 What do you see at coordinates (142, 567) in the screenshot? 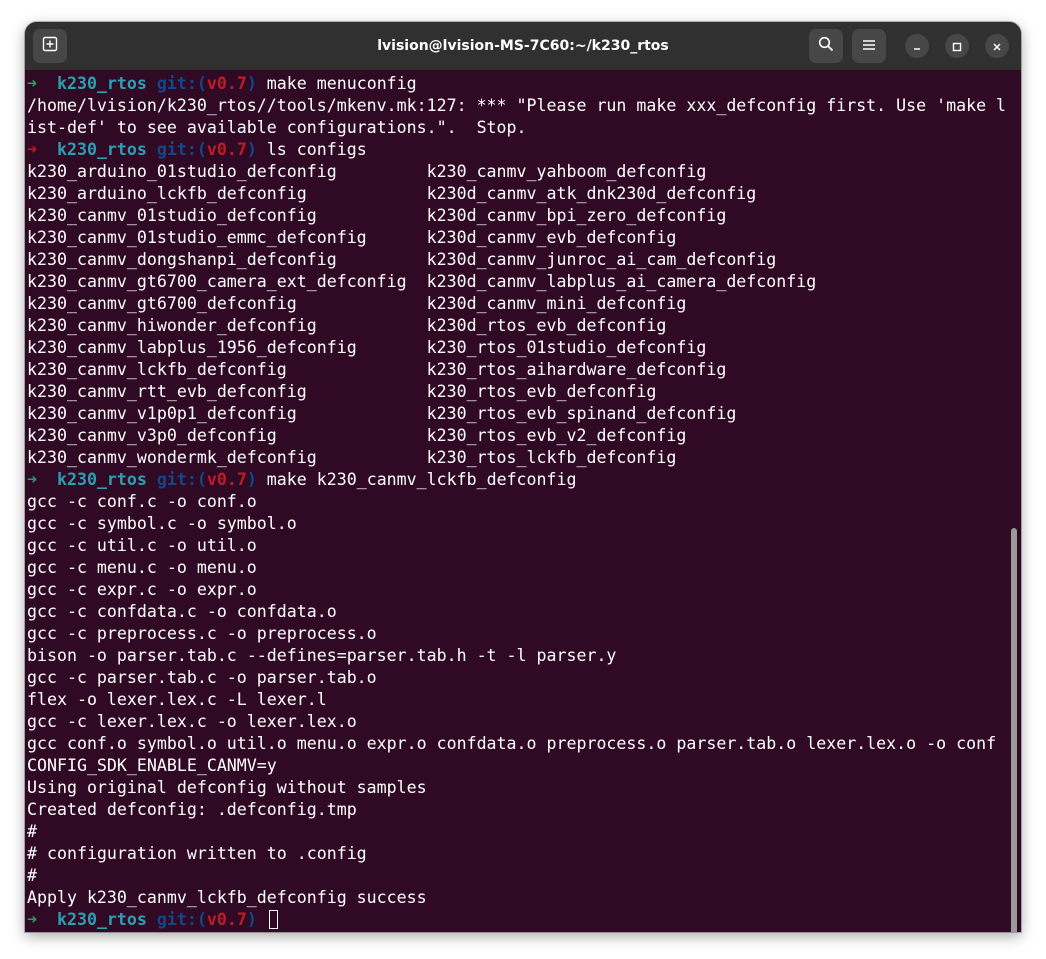
I see `output-line: gcc -c menu.c -o menu.o` at bounding box center [142, 567].